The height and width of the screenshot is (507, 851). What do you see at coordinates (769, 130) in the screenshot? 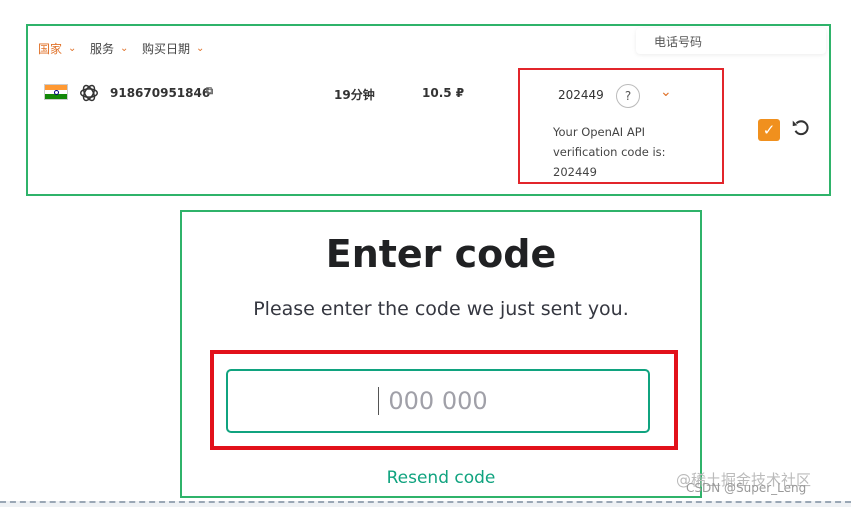
I see `complete-checkbox: ✓` at bounding box center [769, 130].